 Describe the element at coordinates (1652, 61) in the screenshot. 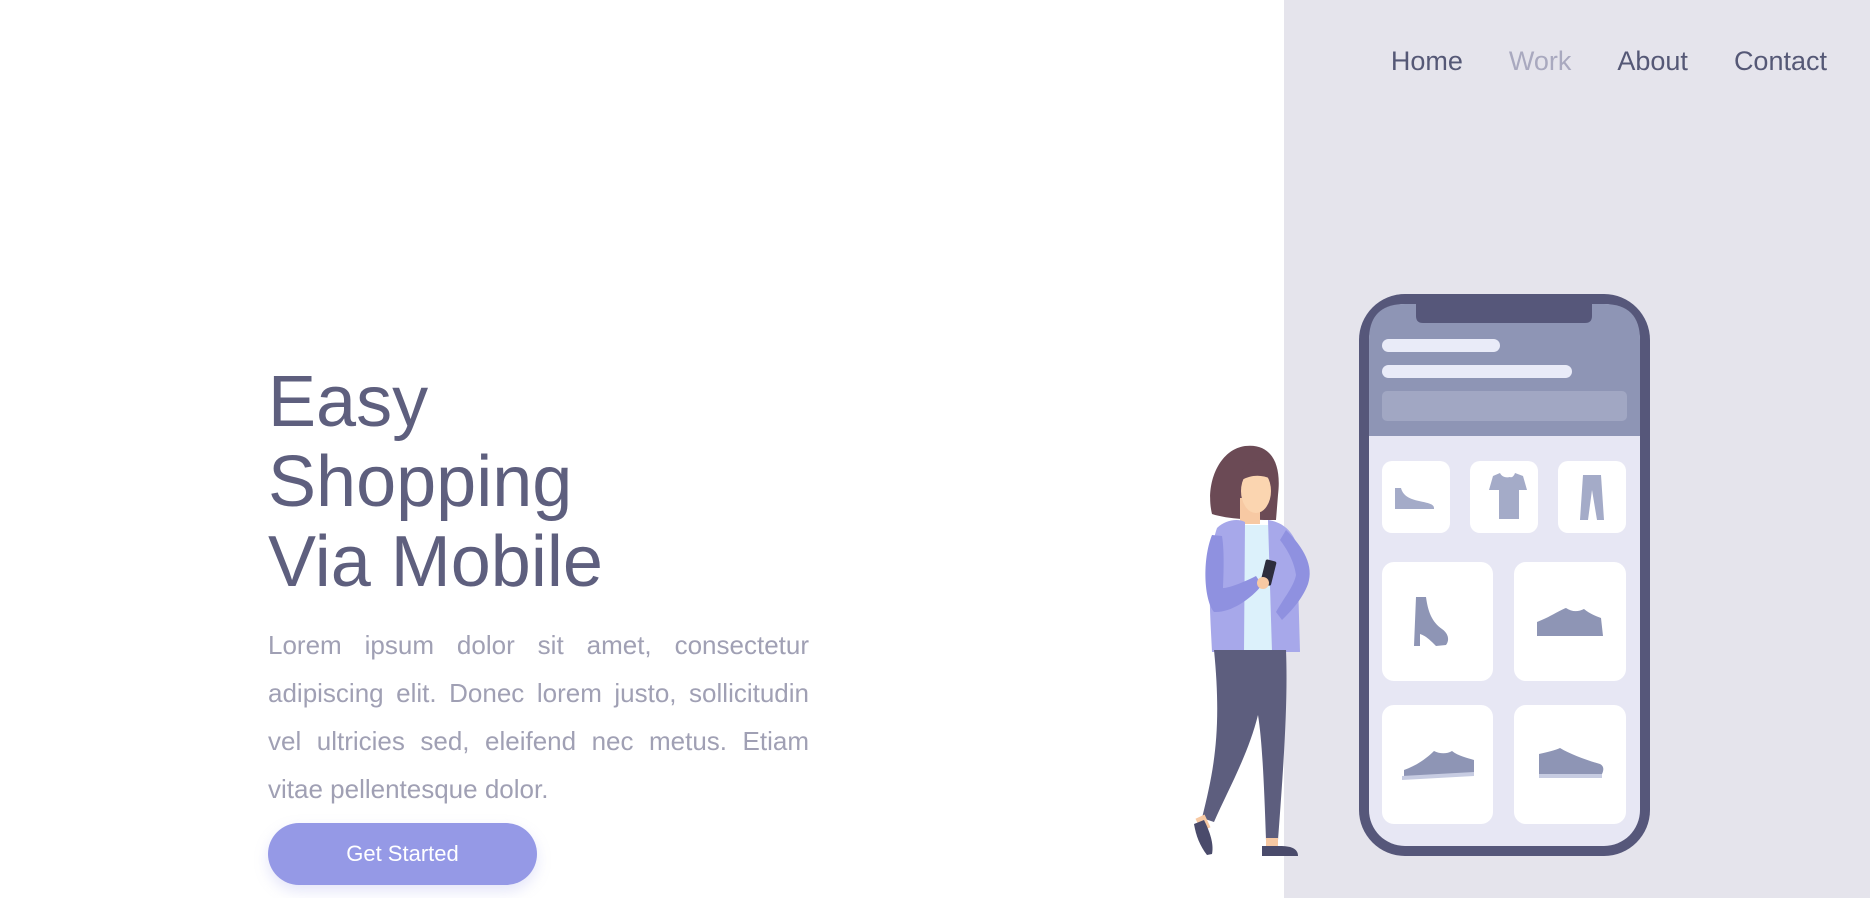

I see `nav-link-about: About` at that location.